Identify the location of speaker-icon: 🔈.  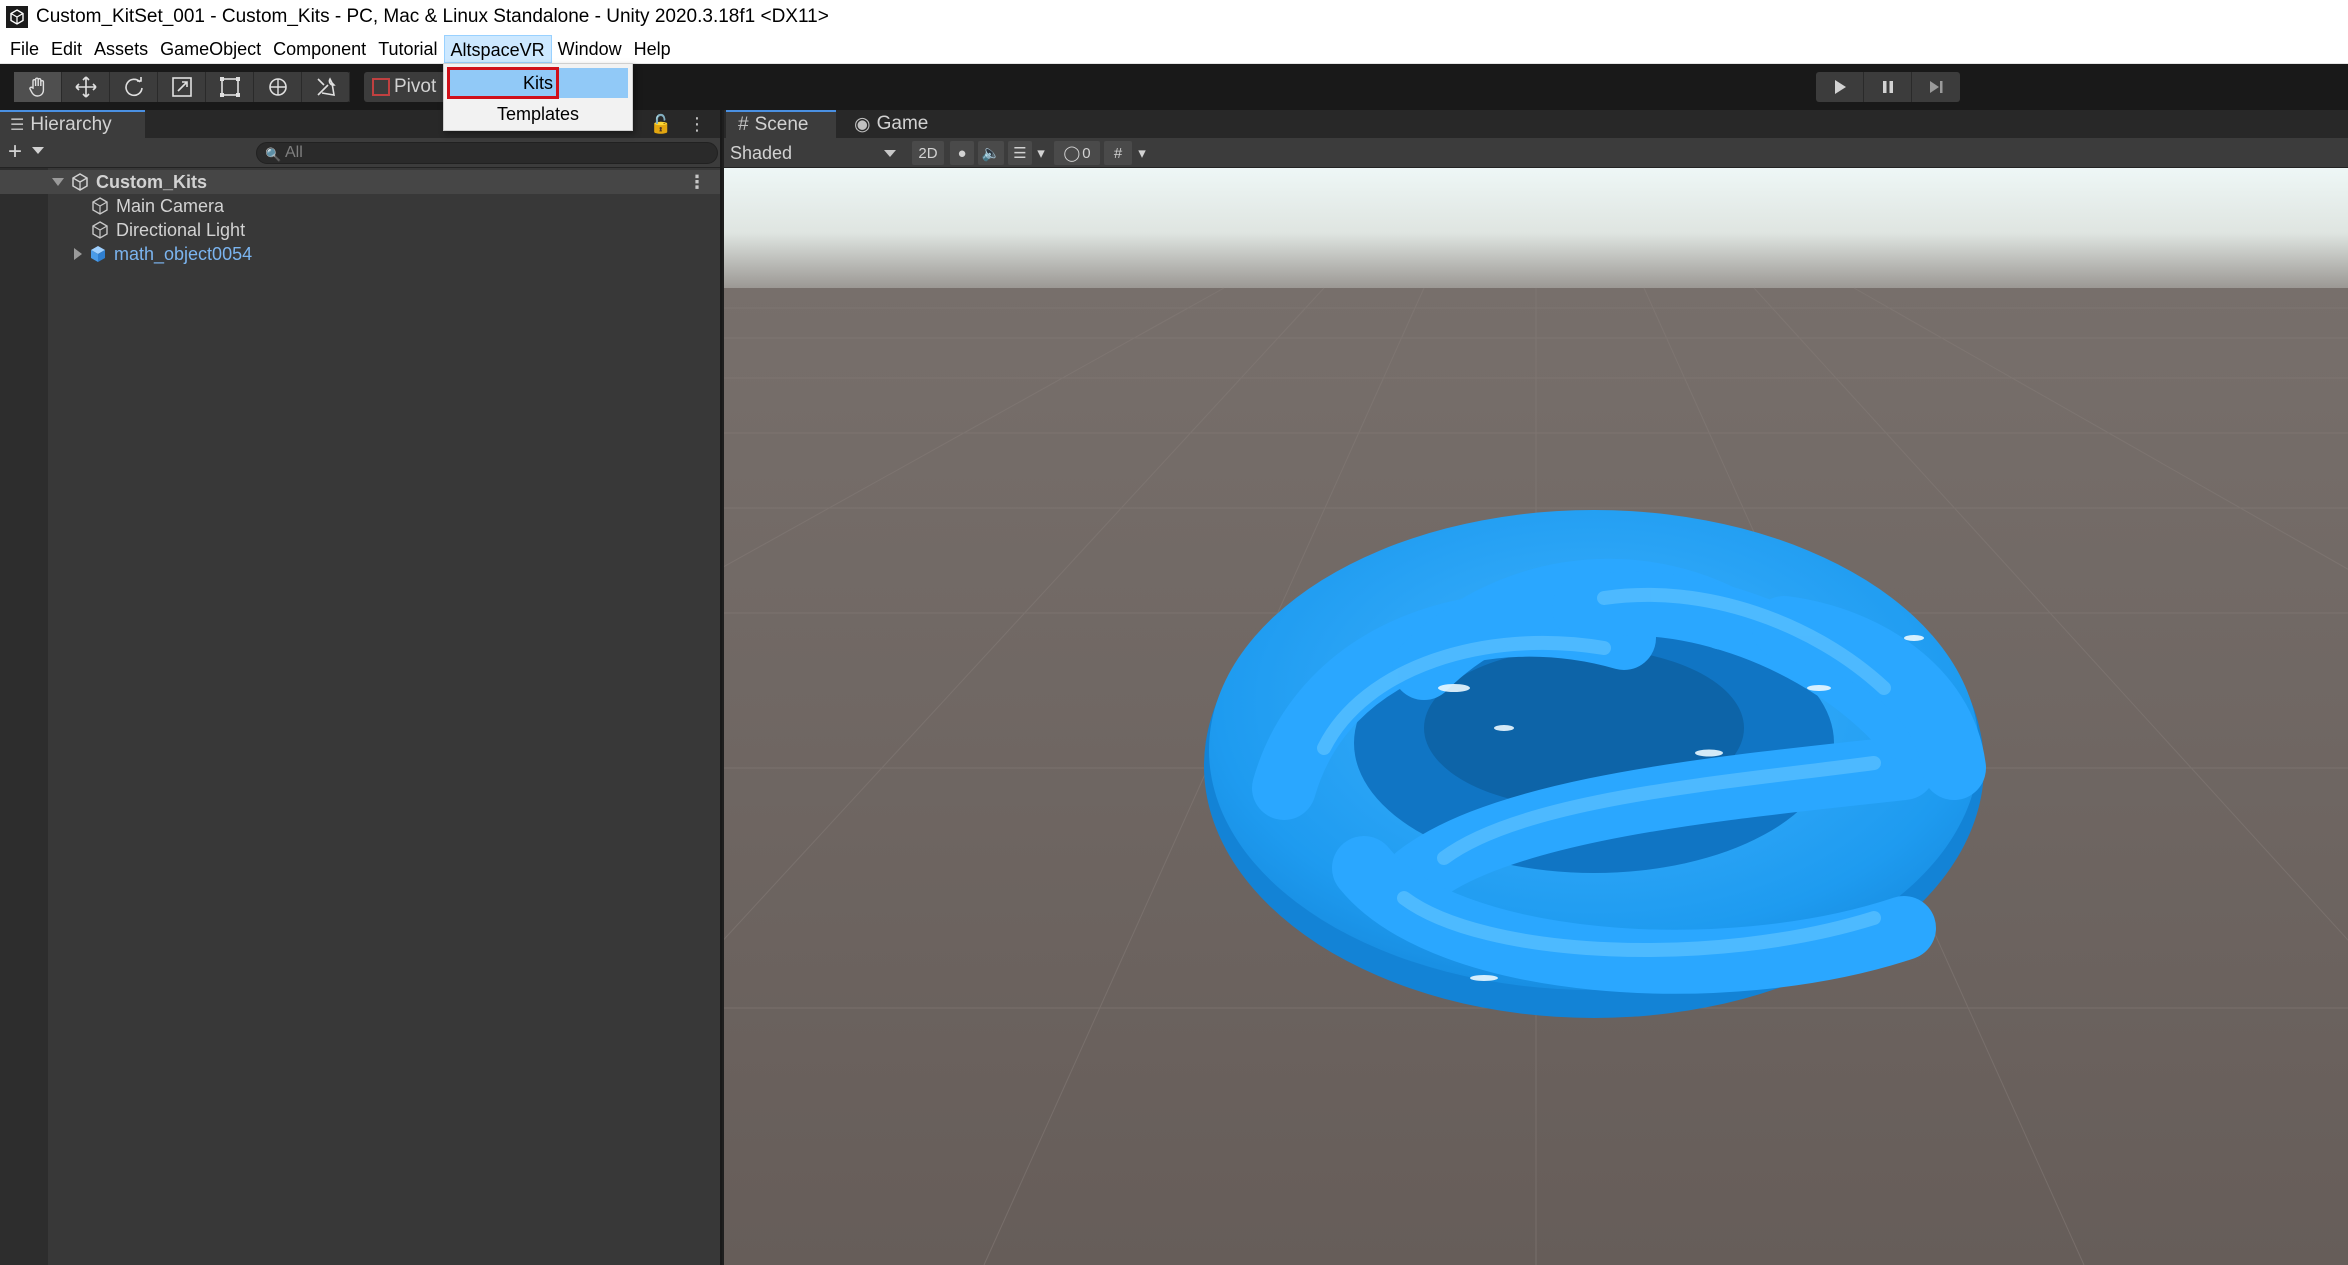
(991, 153).